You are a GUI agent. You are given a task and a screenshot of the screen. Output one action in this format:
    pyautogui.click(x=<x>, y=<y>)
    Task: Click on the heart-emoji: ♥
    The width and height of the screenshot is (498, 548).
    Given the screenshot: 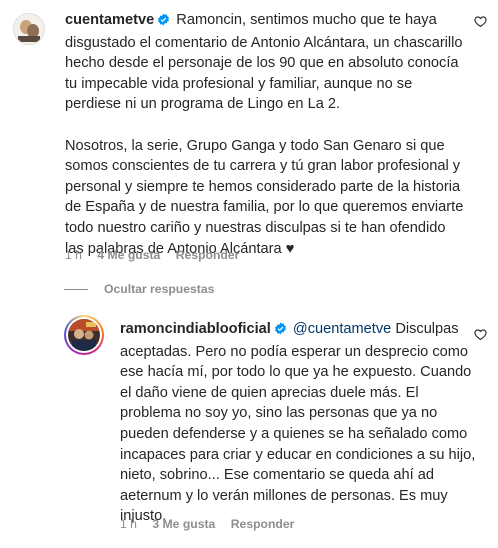 What is the action you would take?
    pyautogui.click(x=290, y=248)
    